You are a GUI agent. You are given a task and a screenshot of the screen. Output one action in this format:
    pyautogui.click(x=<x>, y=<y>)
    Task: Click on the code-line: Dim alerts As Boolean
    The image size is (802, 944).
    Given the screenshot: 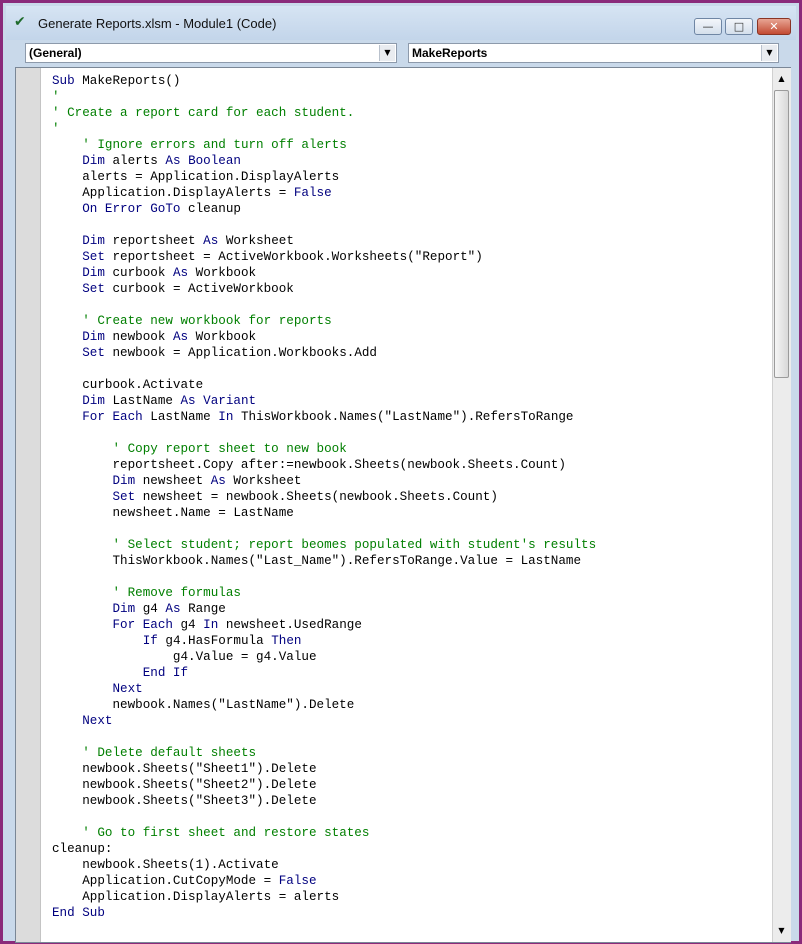 What is the action you would take?
    pyautogui.click(x=324, y=161)
    